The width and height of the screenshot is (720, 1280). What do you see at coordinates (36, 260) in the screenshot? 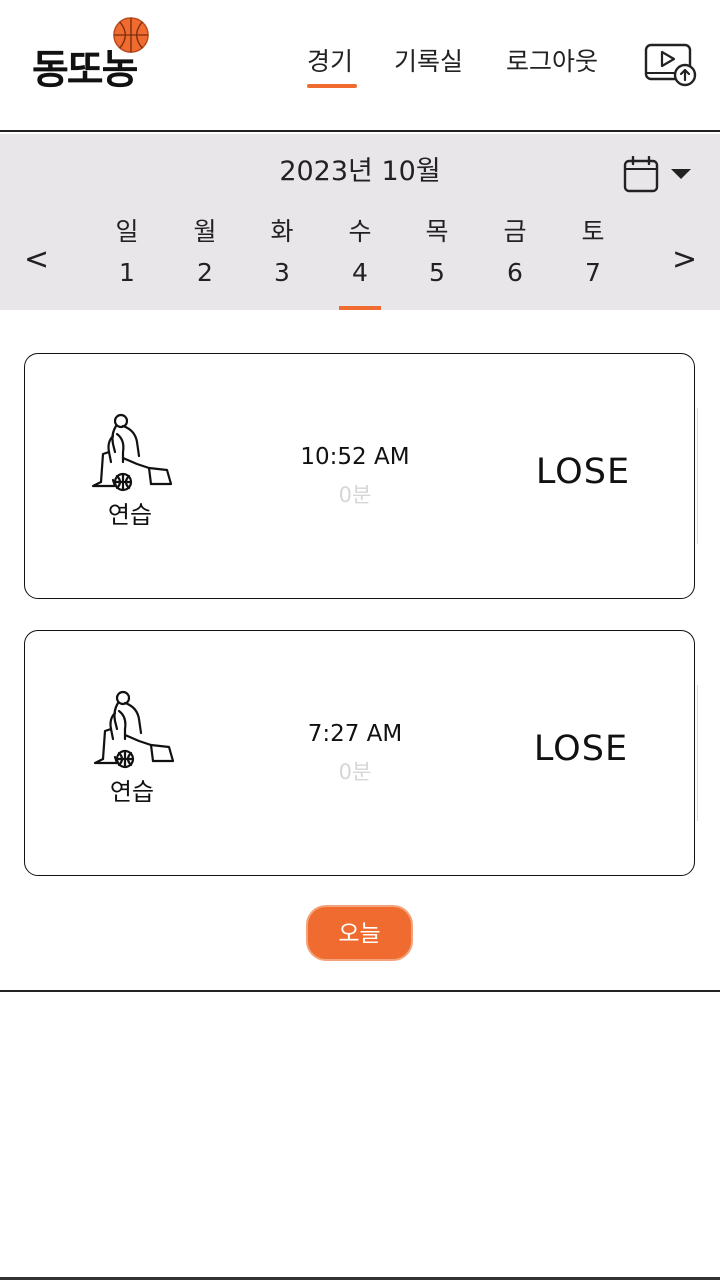
I see `prev-week-button: <` at bounding box center [36, 260].